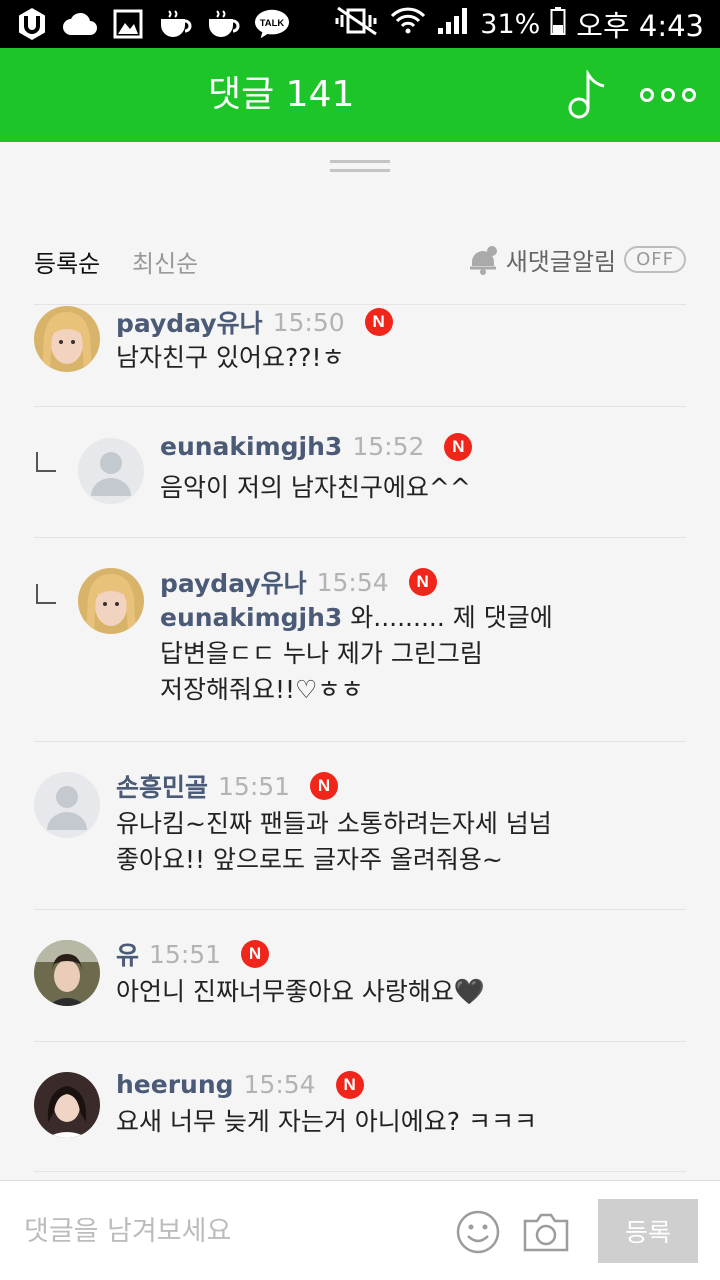 Image resolution: width=720 pixels, height=1280 pixels. What do you see at coordinates (162, 786) in the screenshot?
I see `comment-author: 손흥민골` at bounding box center [162, 786].